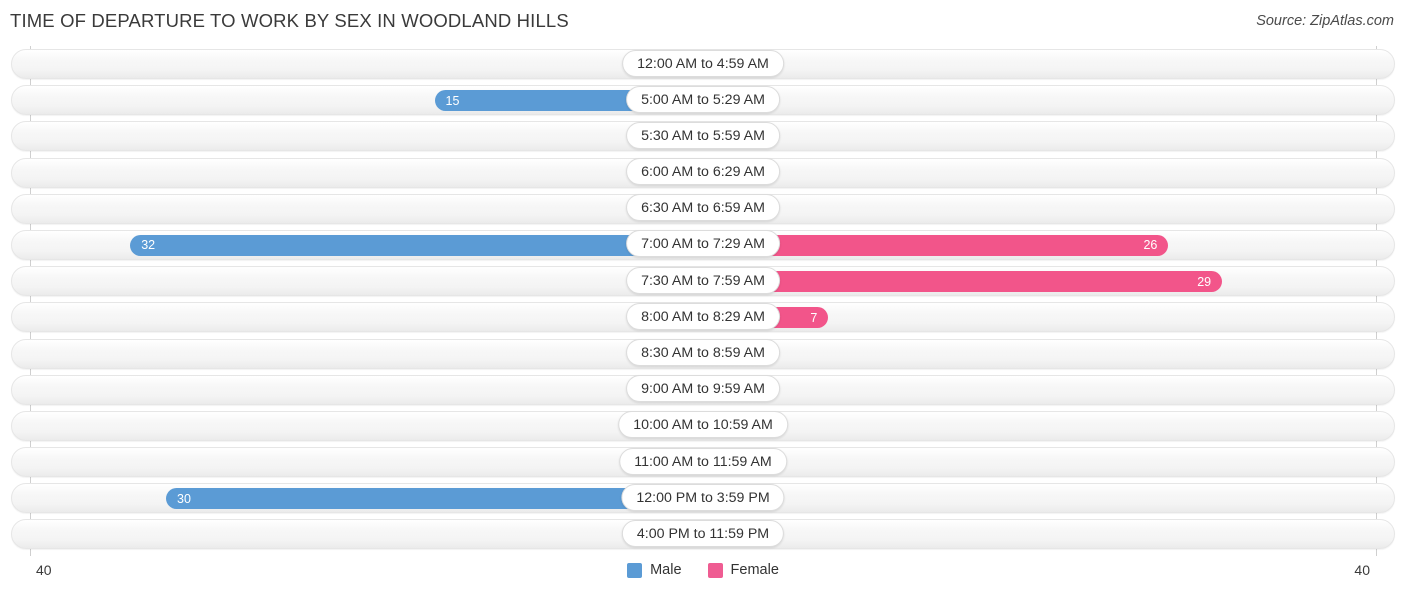 Image resolution: width=1406 pixels, height=595 pixels. I want to click on category-label: 7:00 AM to 7:29 AM, so click(703, 244).